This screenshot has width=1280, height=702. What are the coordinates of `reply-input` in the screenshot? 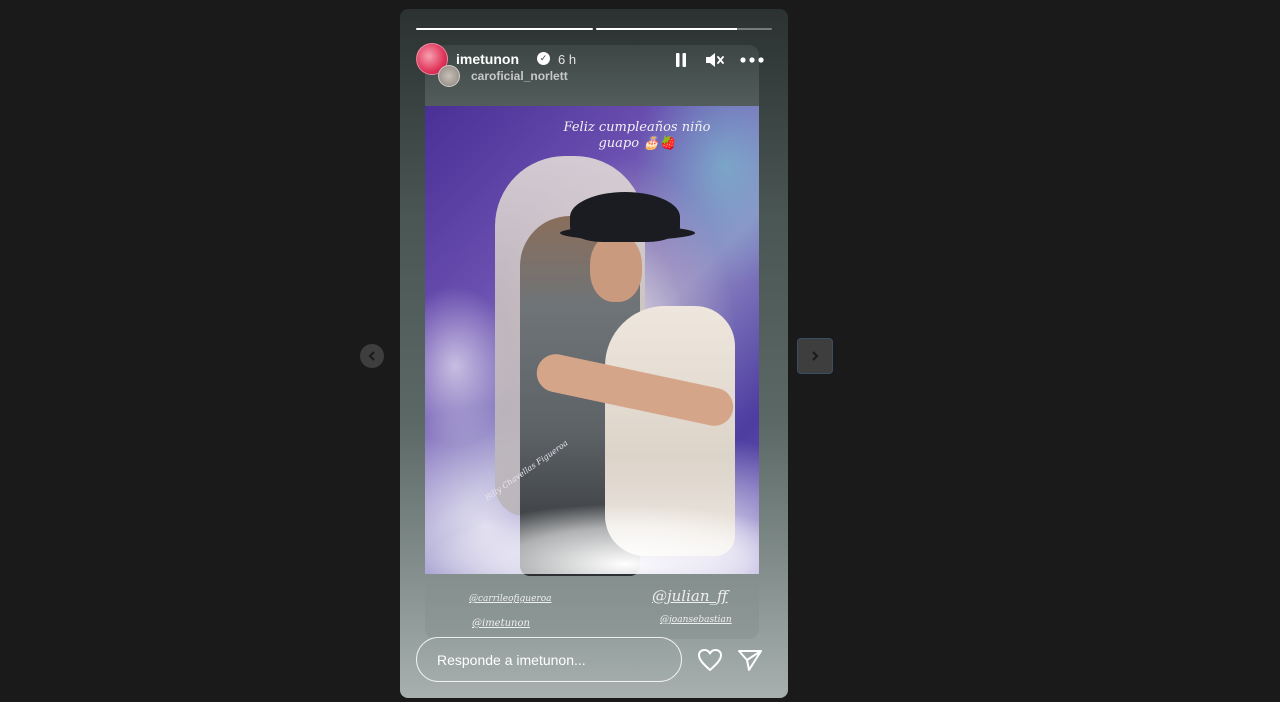 It's located at (549, 659).